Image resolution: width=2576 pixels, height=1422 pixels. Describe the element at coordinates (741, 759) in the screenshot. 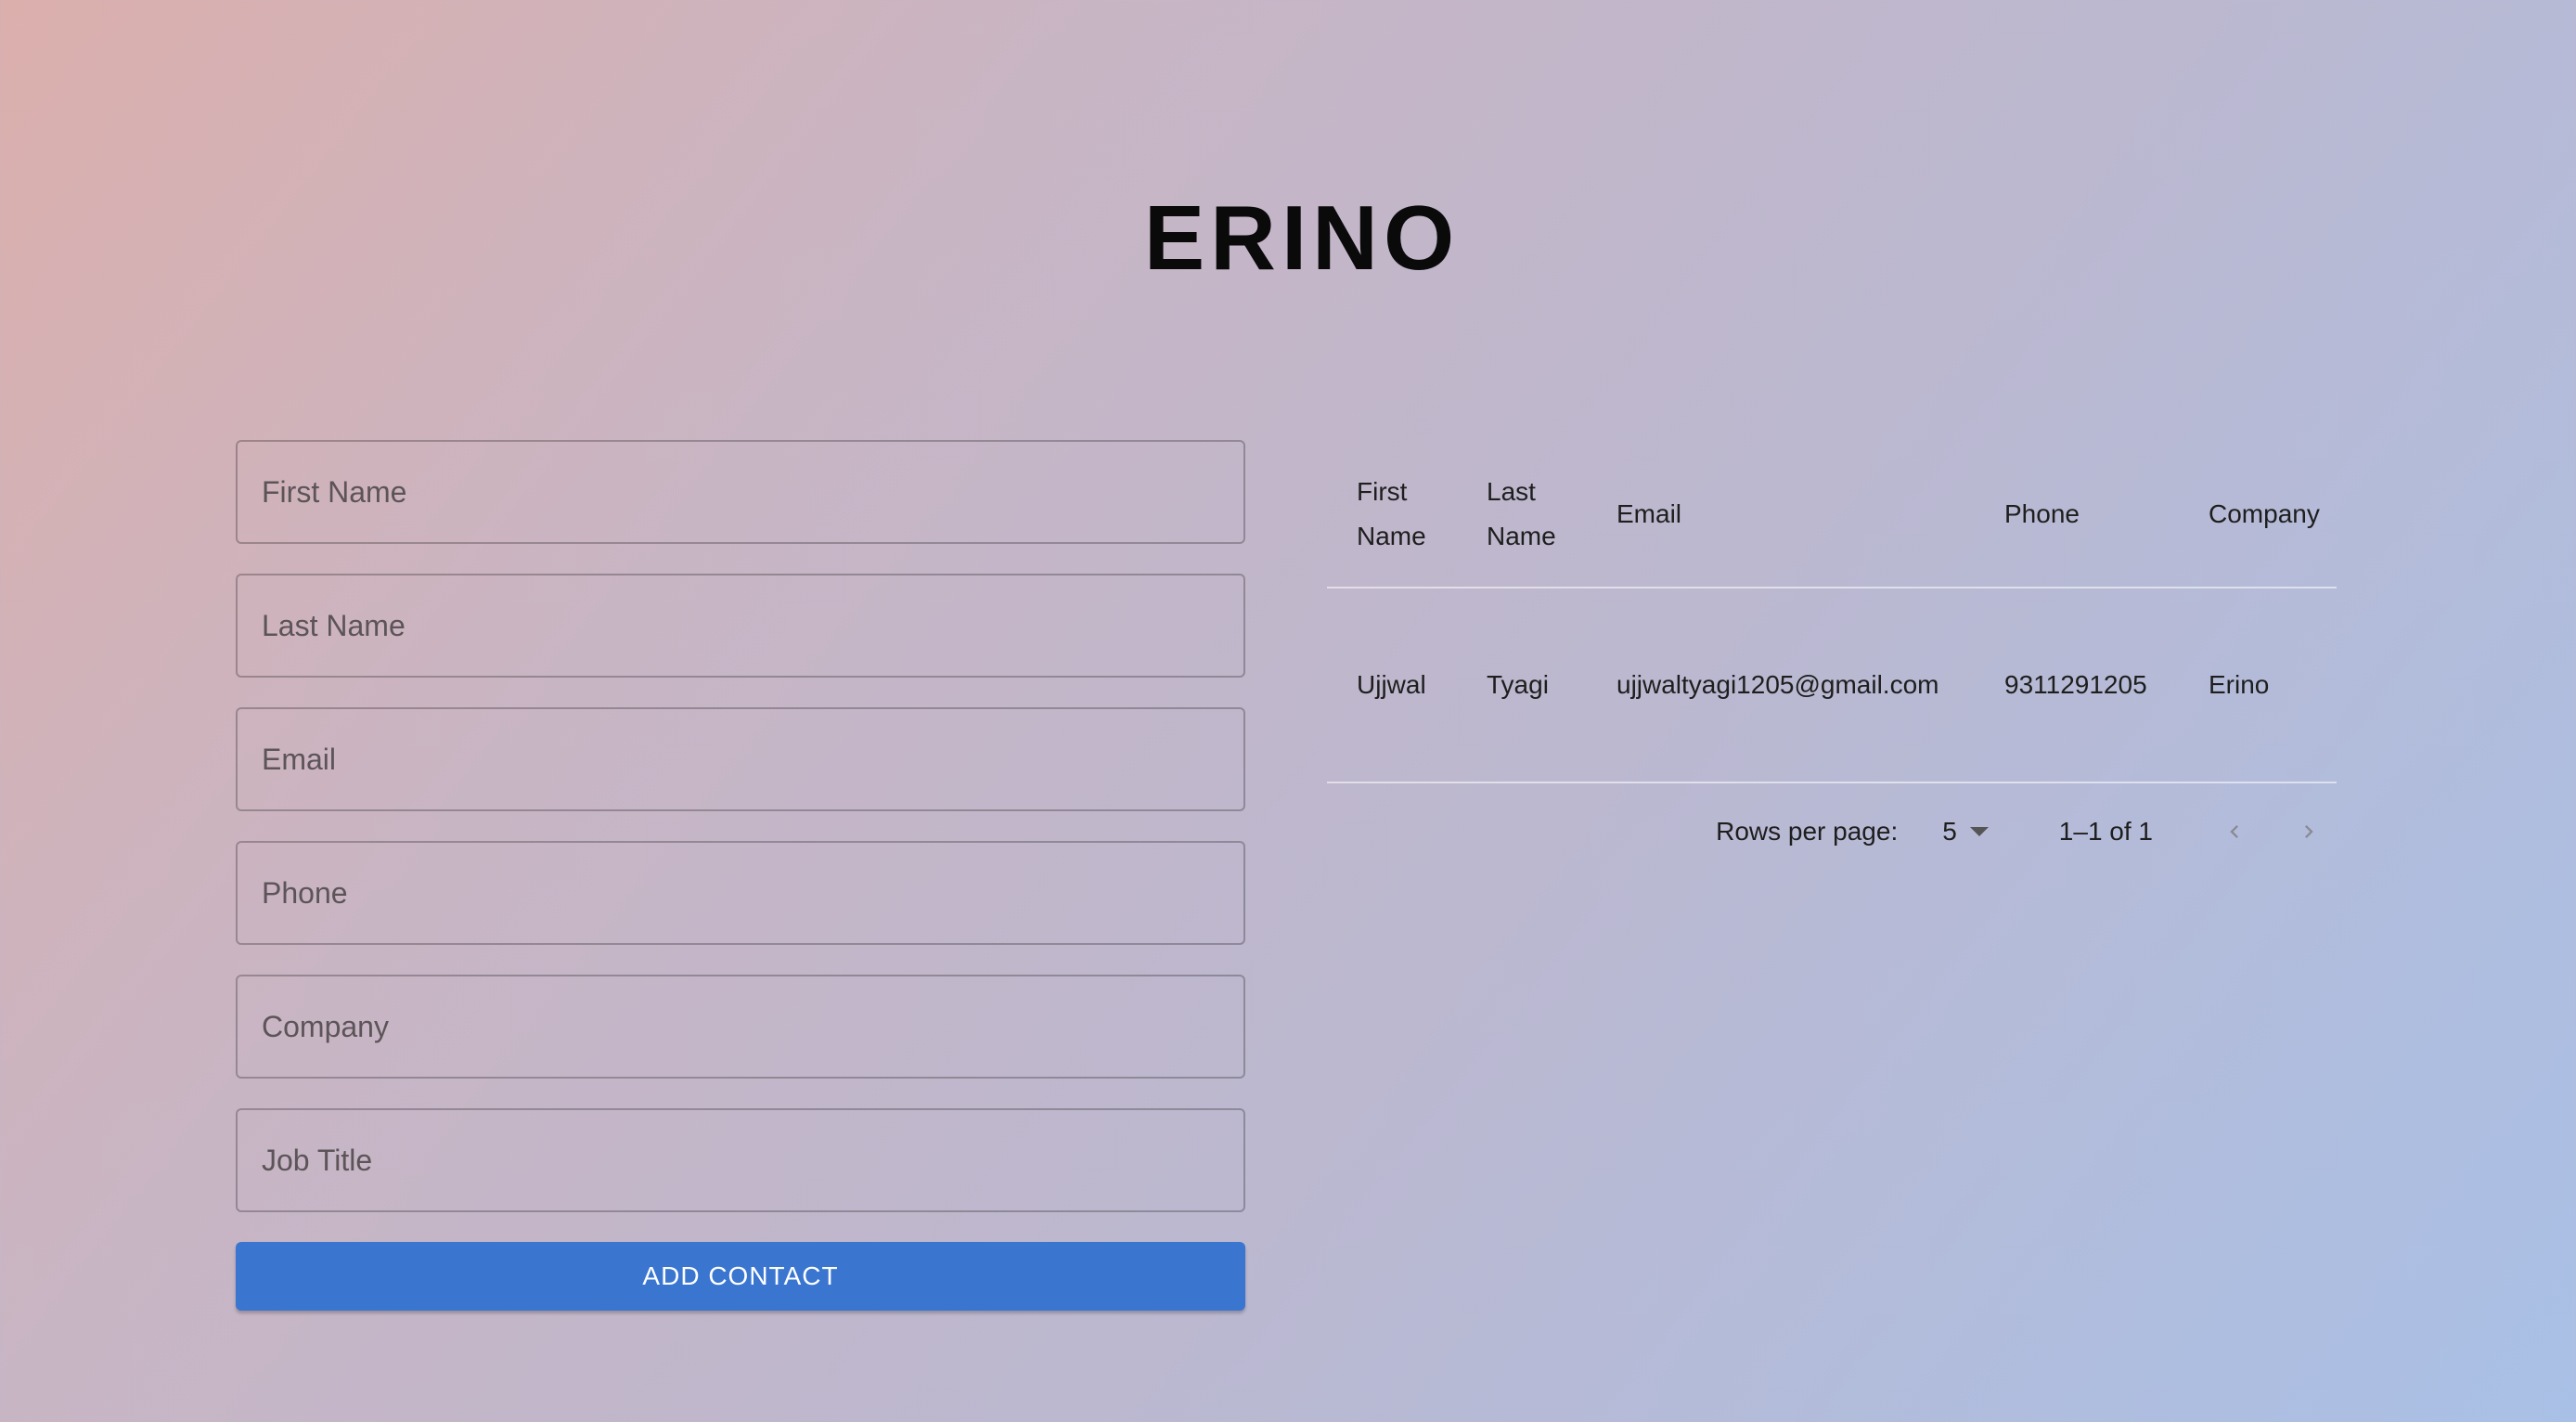

I see `email-input` at that location.